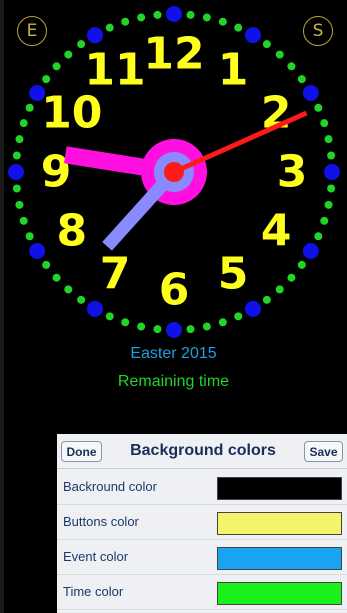  I want to click on buttons-color-swatch, so click(279, 523).